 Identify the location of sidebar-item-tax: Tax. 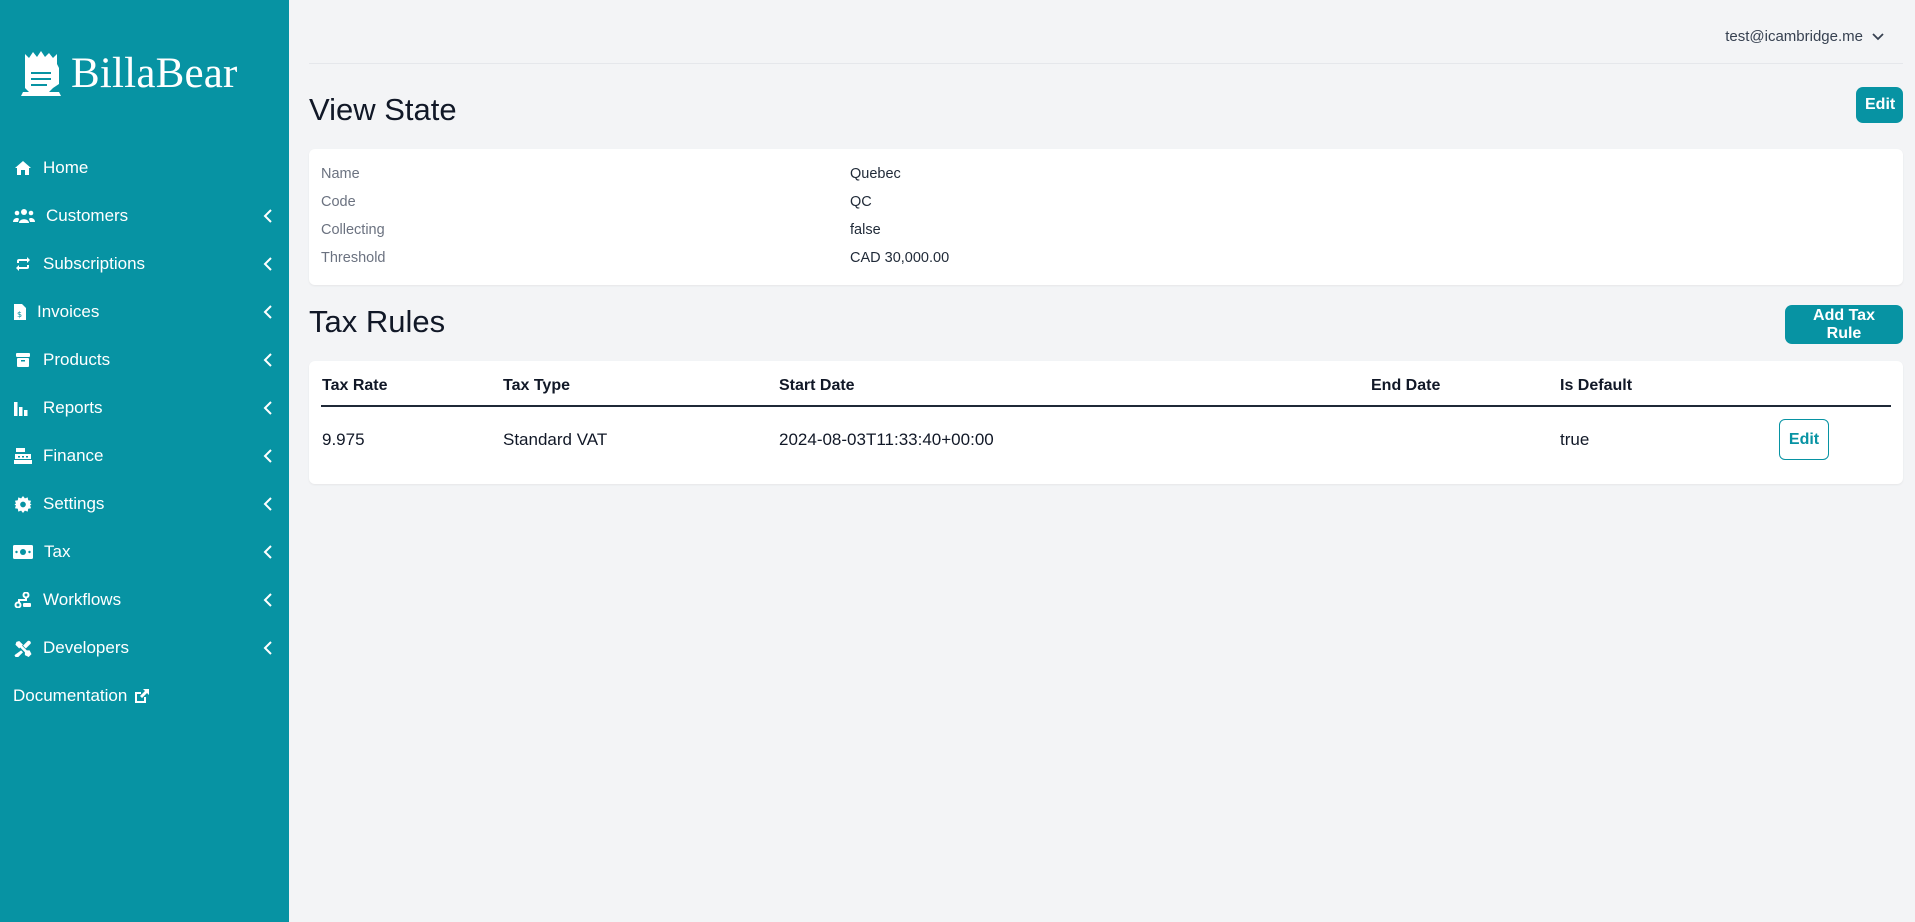
(144, 552).